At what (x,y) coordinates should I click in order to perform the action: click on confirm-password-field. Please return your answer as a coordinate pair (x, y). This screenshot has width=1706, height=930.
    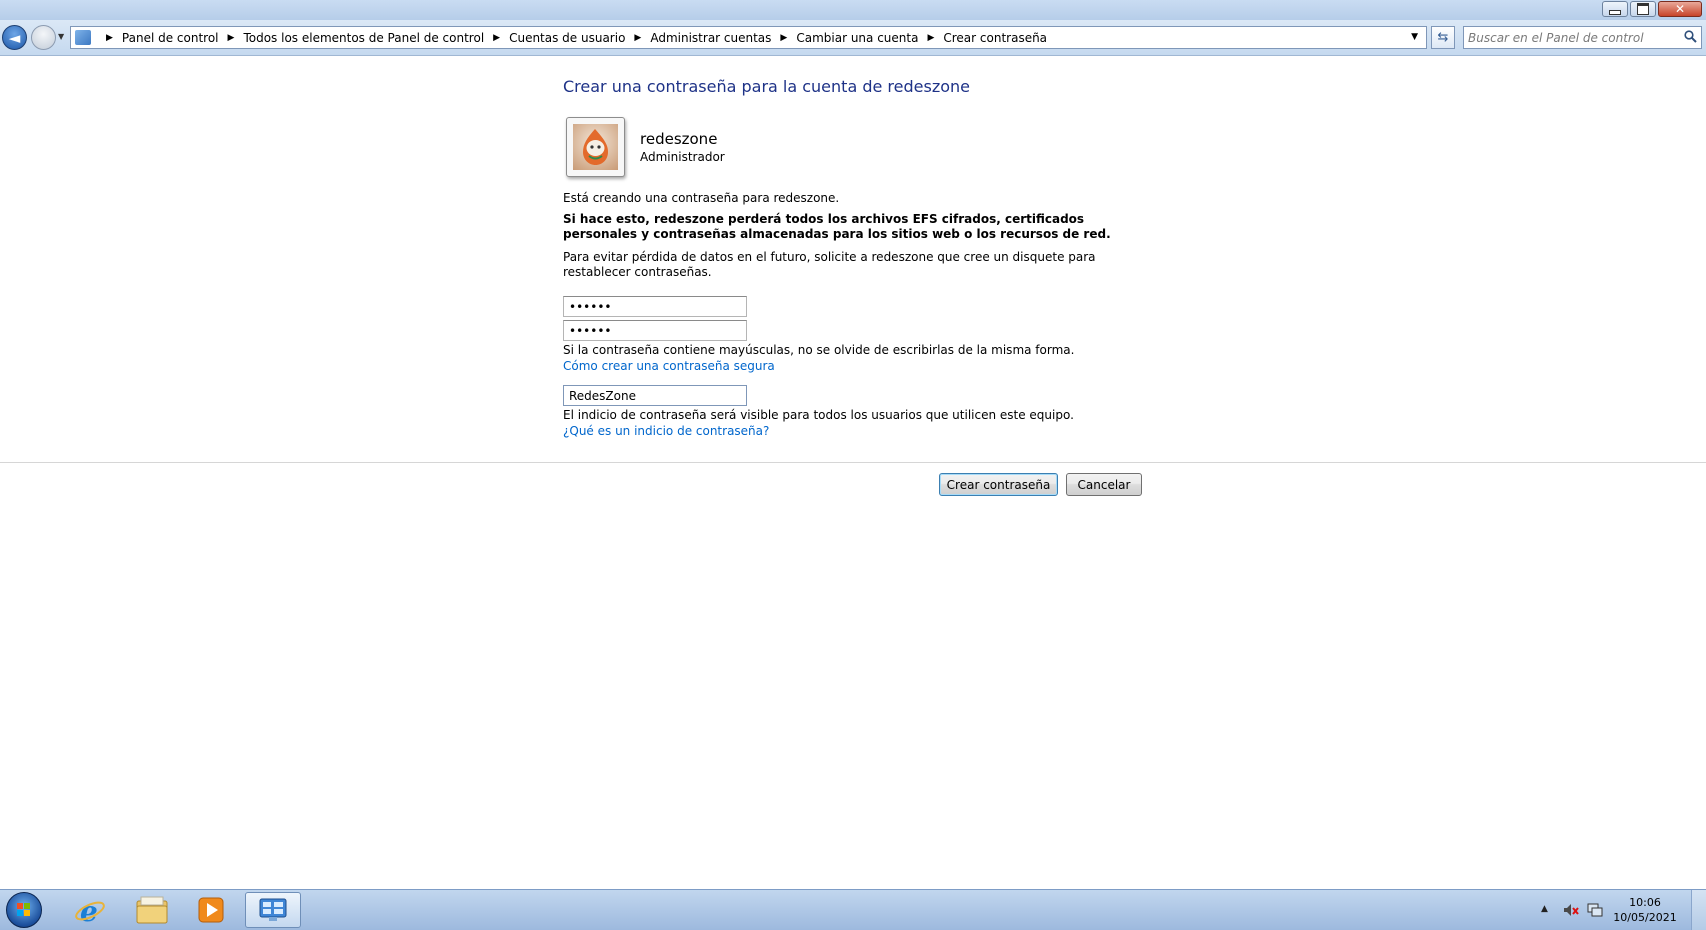
    Looking at the image, I should click on (655, 330).